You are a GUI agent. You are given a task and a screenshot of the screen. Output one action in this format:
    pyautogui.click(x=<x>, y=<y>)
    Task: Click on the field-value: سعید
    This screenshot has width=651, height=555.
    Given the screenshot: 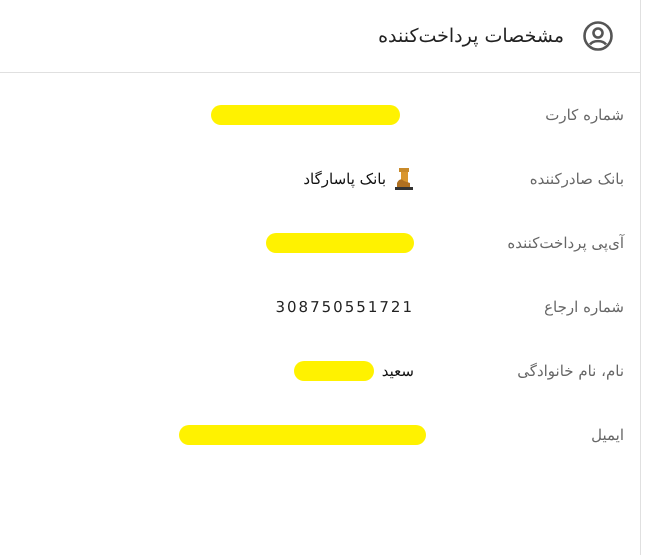 What is the action you would take?
    pyautogui.click(x=398, y=371)
    